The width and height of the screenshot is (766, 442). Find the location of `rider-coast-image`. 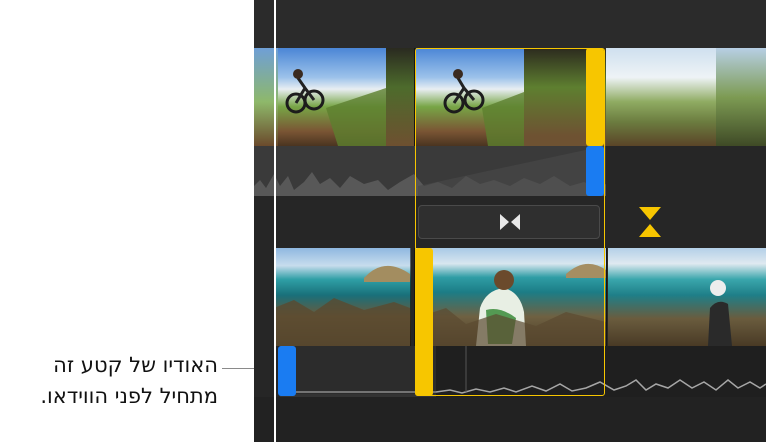

rider-coast-image is located at coordinates (720, 313).